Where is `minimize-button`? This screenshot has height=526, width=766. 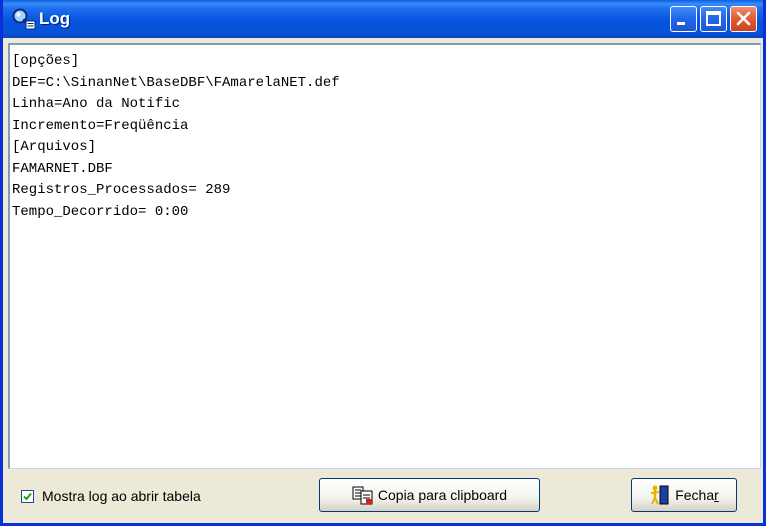 minimize-button is located at coordinates (683, 19).